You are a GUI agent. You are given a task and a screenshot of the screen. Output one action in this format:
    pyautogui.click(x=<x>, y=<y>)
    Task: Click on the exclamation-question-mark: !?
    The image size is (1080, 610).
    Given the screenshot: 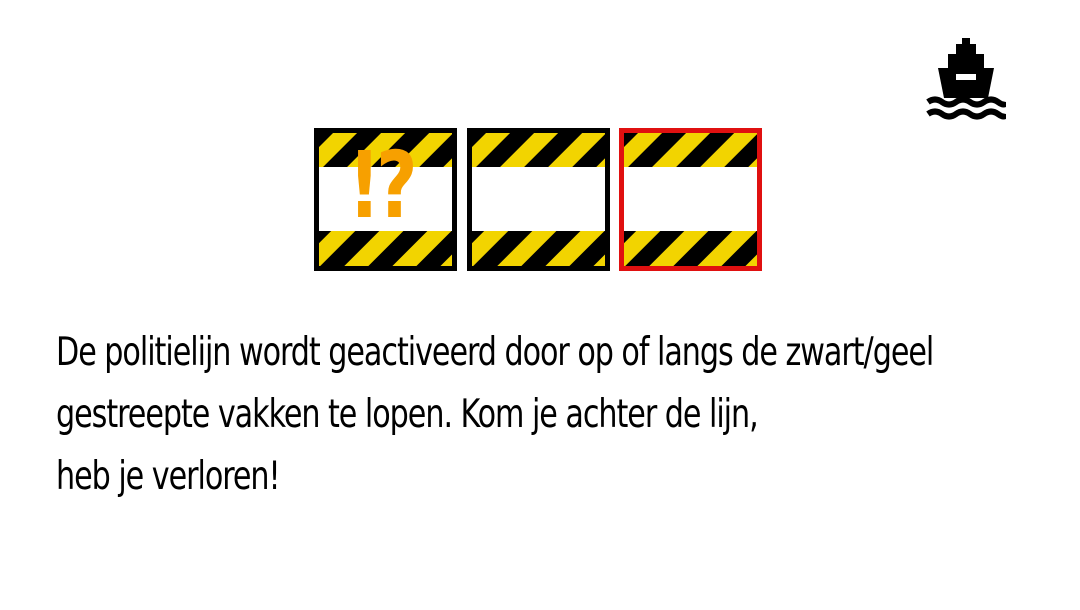 What is the action you would take?
    pyautogui.click(x=383, y=185)
    